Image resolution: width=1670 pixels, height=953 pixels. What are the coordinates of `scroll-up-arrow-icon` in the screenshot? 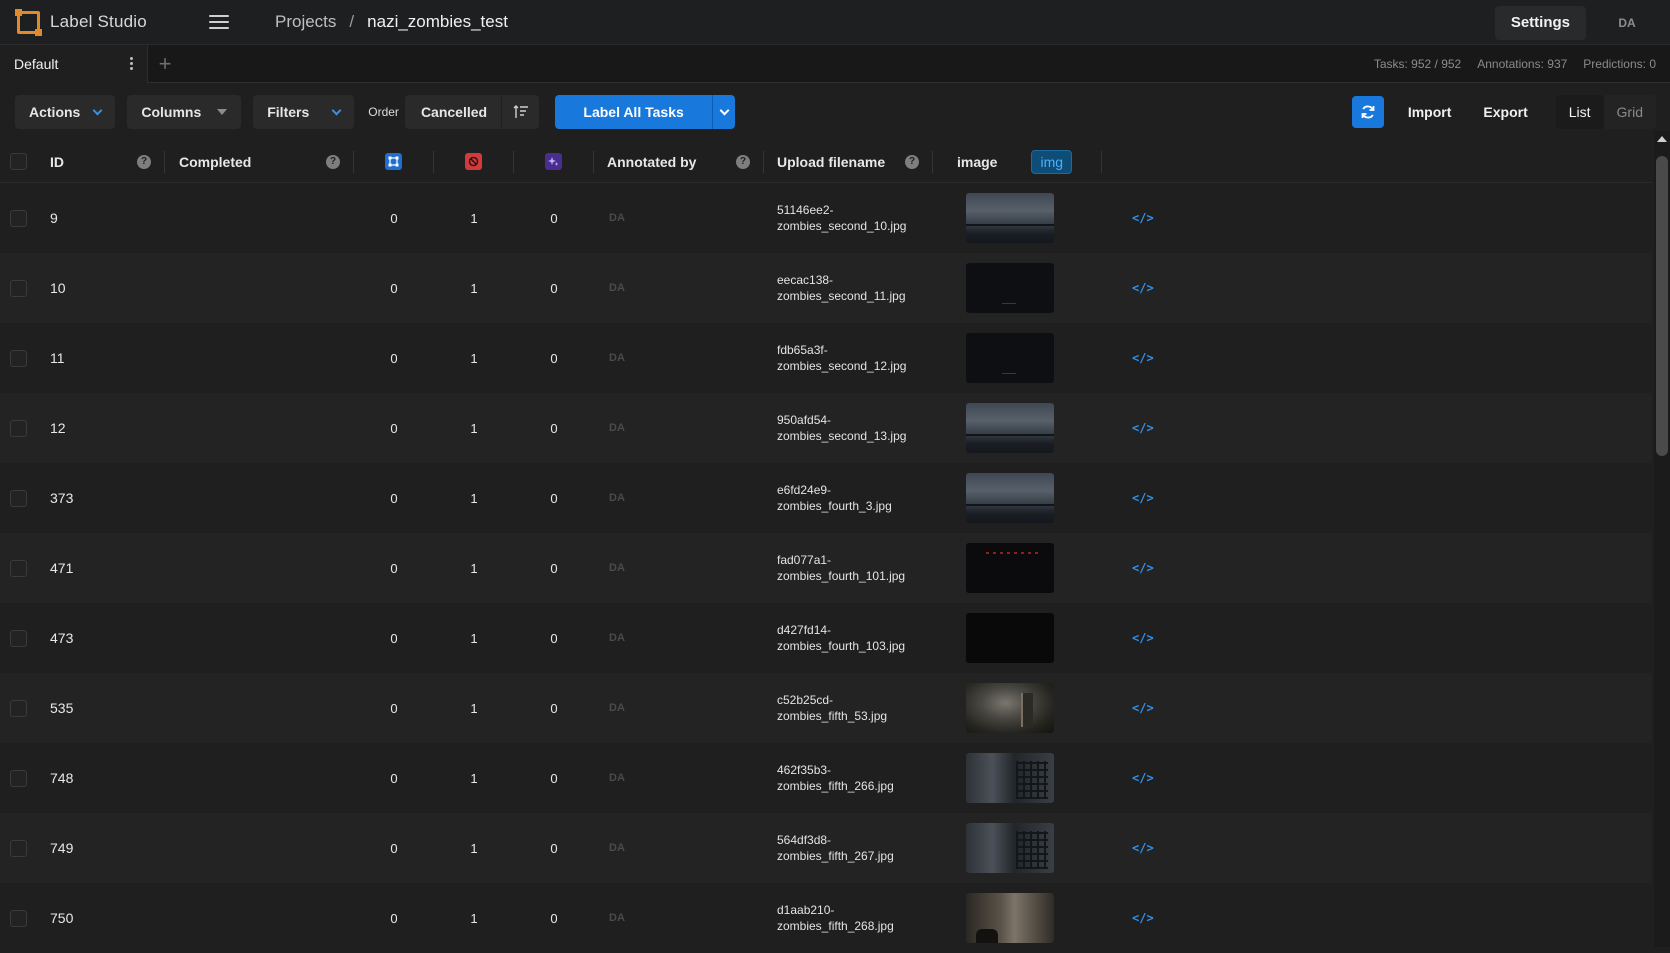 It's located at (1662, 139).